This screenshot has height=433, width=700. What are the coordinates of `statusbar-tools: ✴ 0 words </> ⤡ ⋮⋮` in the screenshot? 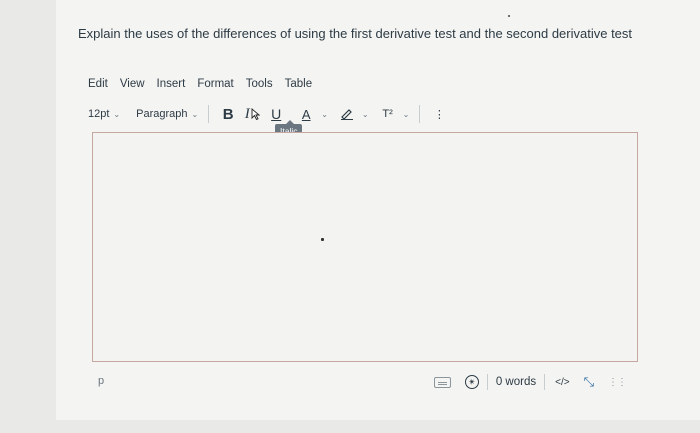 It's located at (530, 382).